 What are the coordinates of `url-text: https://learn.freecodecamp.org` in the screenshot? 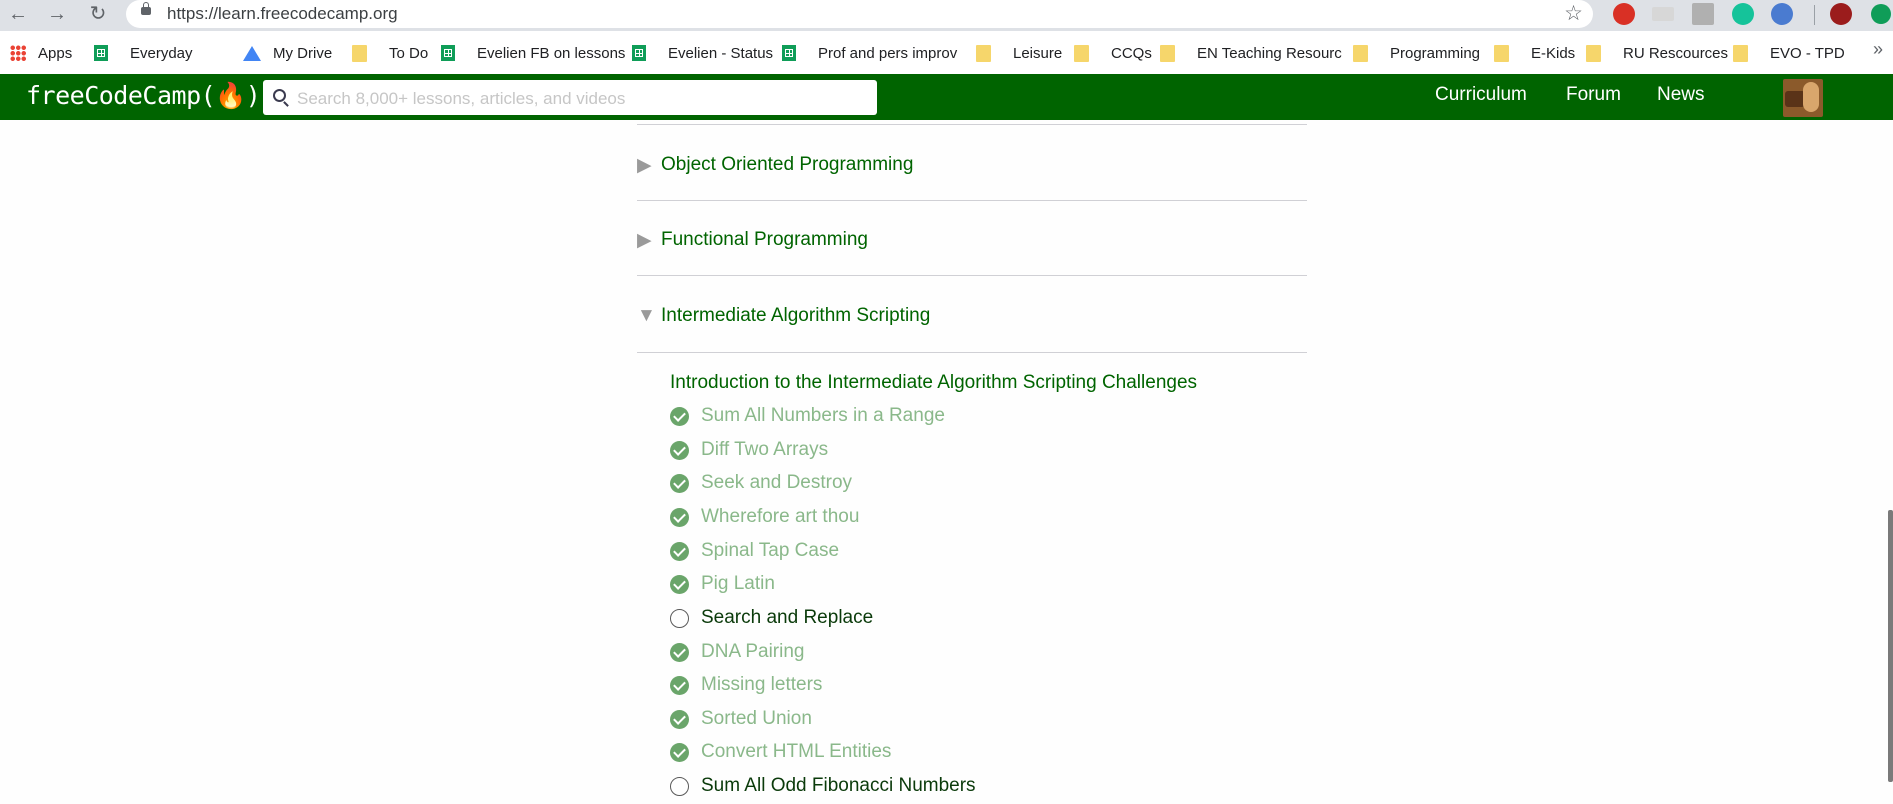 It's located at (282, 14).